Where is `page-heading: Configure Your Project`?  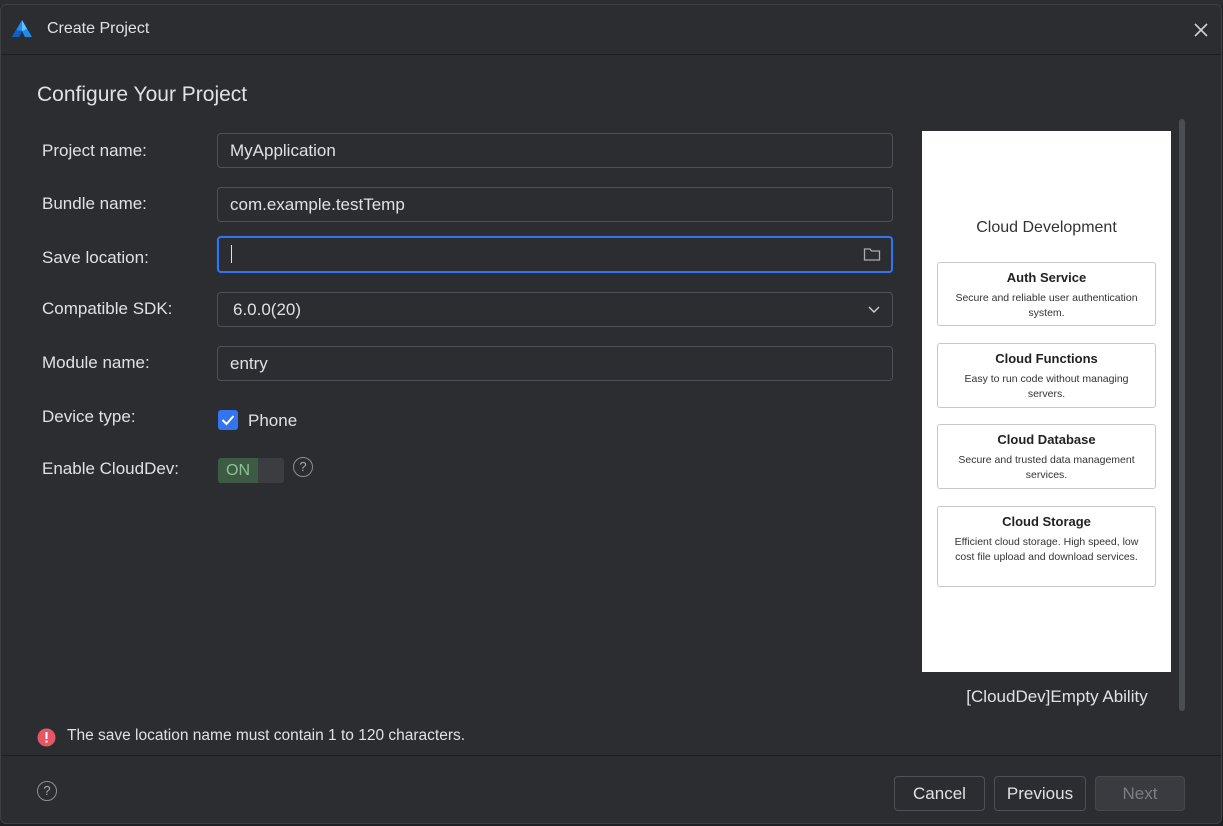 page-heading: Configure Your Project is located at coordinates (142, 94).